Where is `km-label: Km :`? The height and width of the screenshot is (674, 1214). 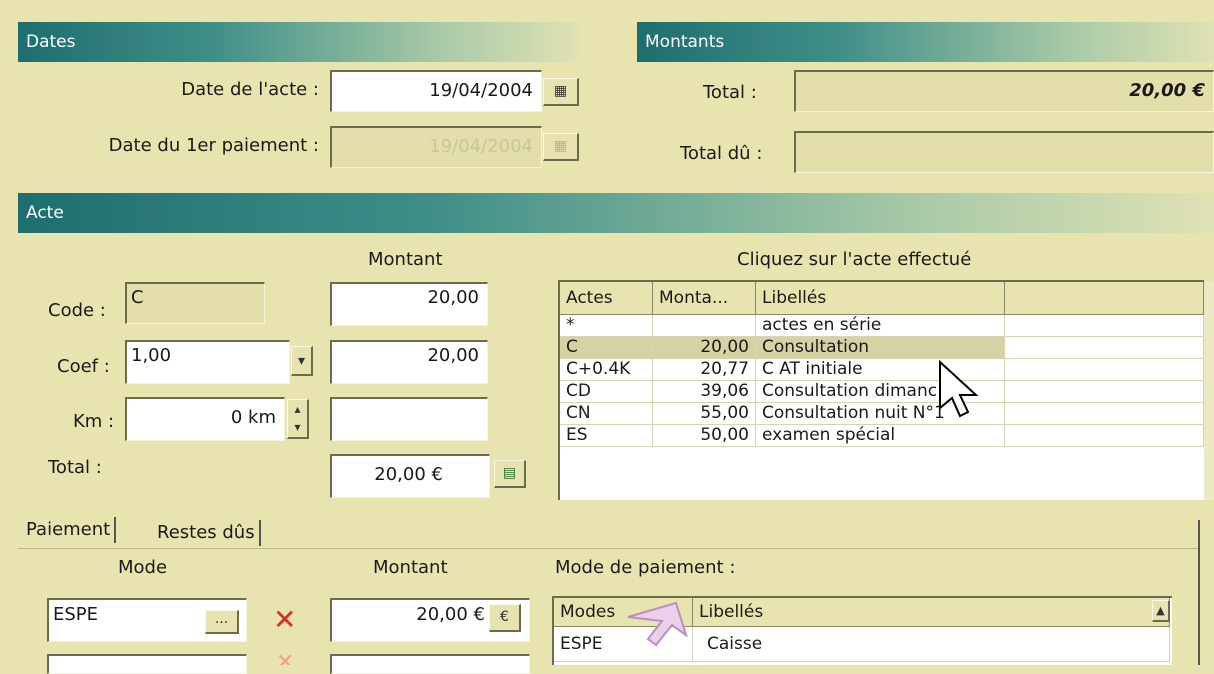
km-label: Km : is located at coordinates (94, 421).